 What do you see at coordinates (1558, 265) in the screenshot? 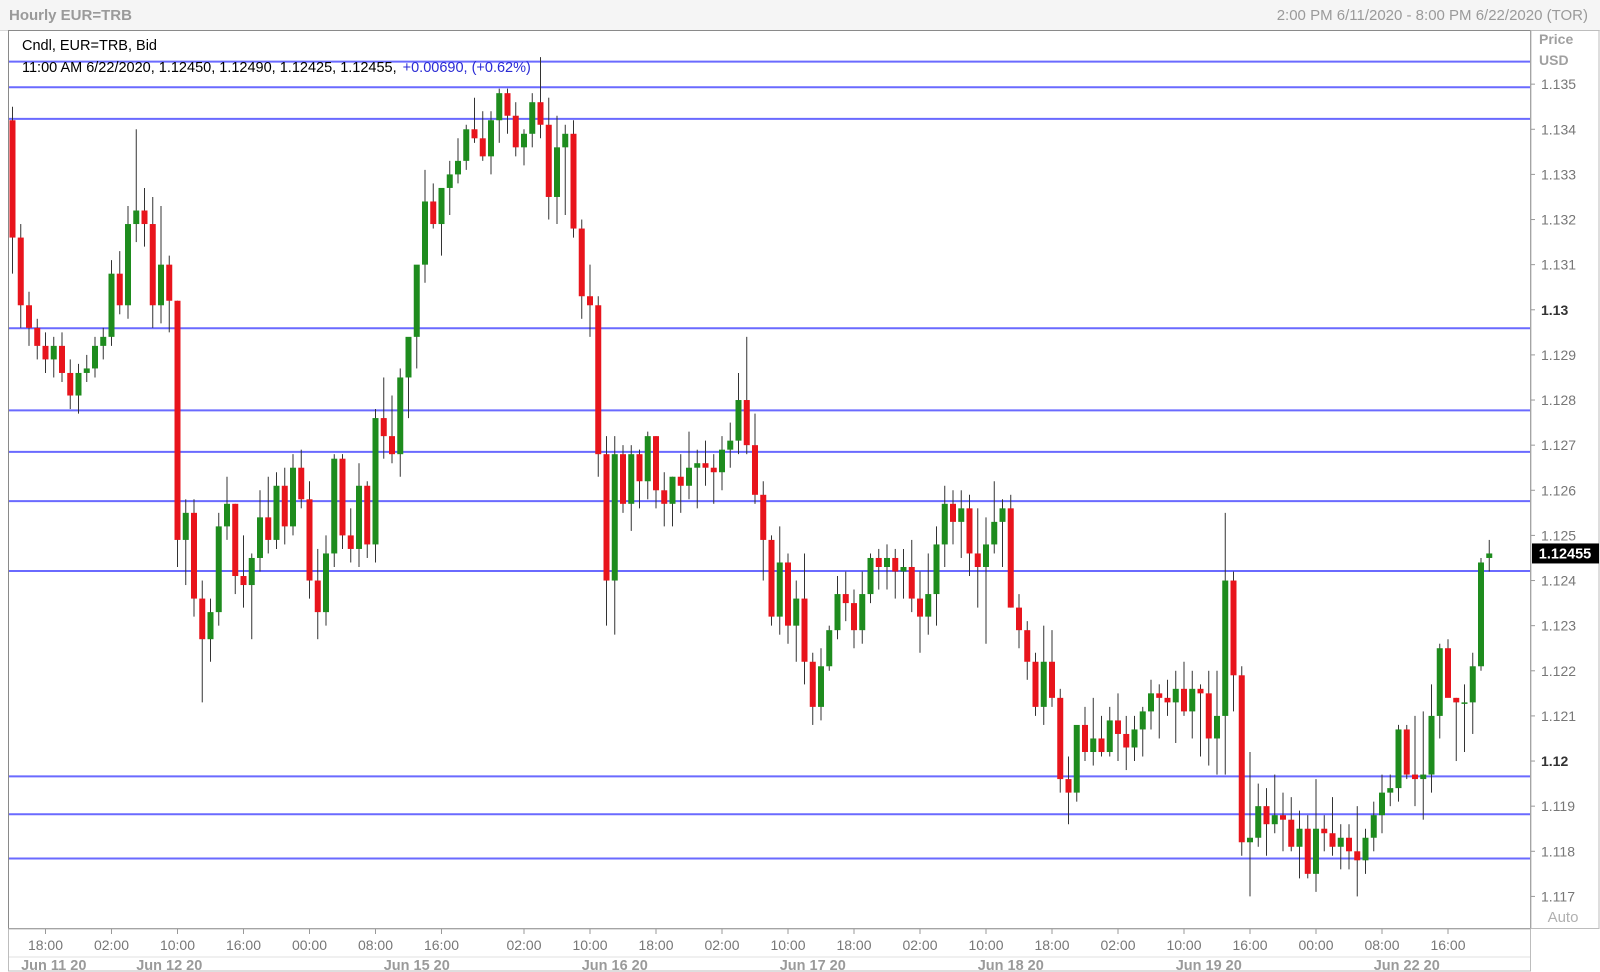
I see `price-tick-label: 1.131` at bounding box center [1558, 265].